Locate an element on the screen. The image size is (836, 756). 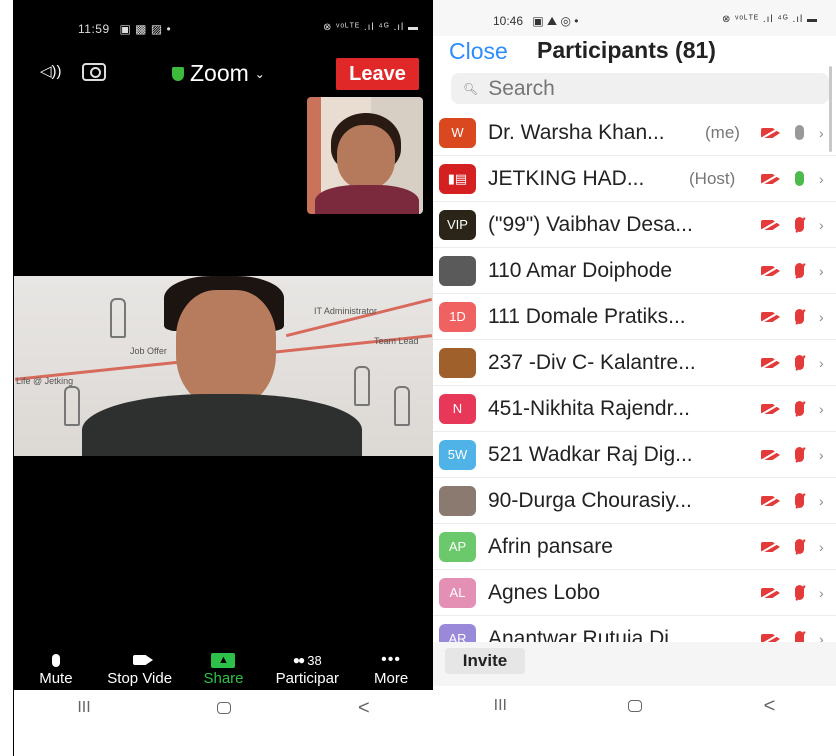
video-camera-icon is located at coordinates (142, 660).